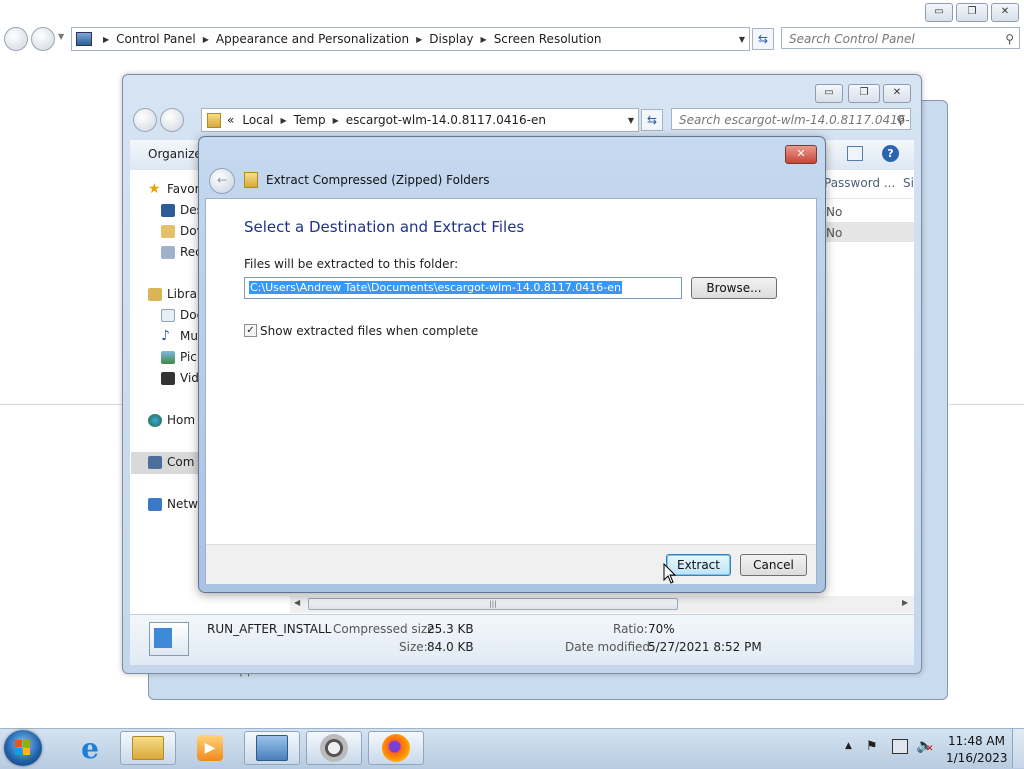 This screenshot has width=1024, height=769. What do you see at coordinates (1018, 748) in the screenshot?
I see `show-desktop-button` at bounding box center [1018, 748].